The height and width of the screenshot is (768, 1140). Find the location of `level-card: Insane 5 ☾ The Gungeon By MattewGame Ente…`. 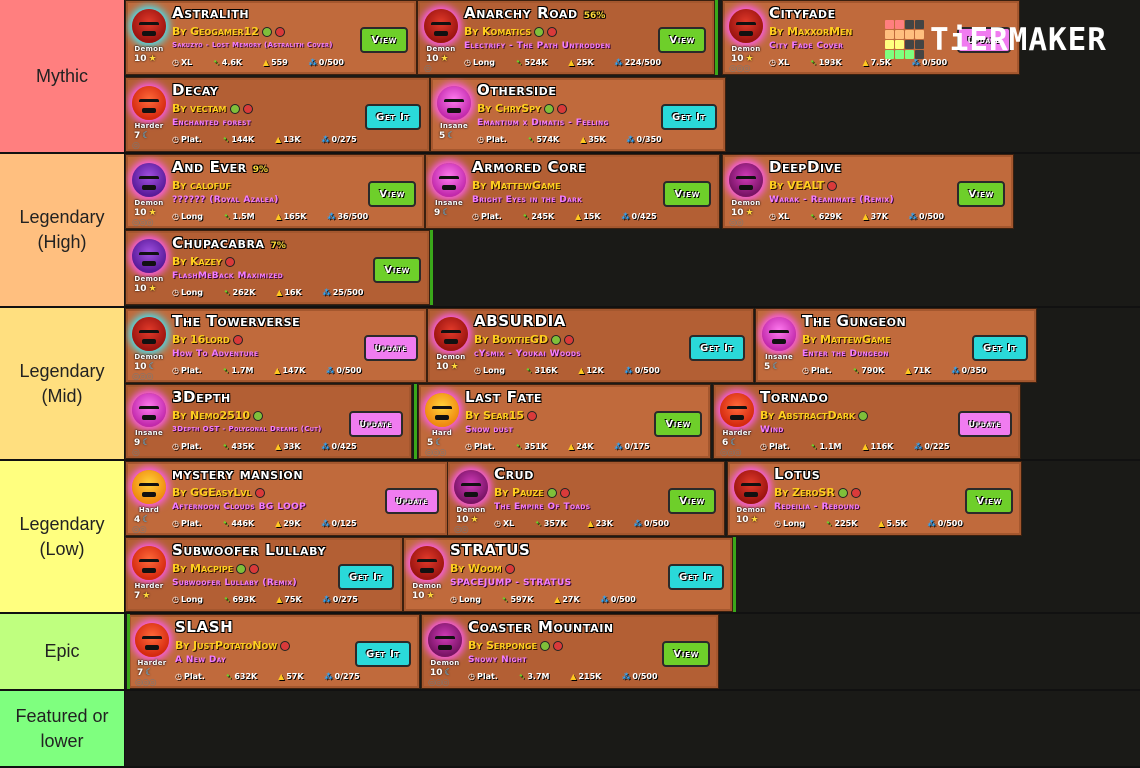

level-card: Insane 5 ☾ The Gungeon By MattewGame Ente… is located at coordinates (896, 345).